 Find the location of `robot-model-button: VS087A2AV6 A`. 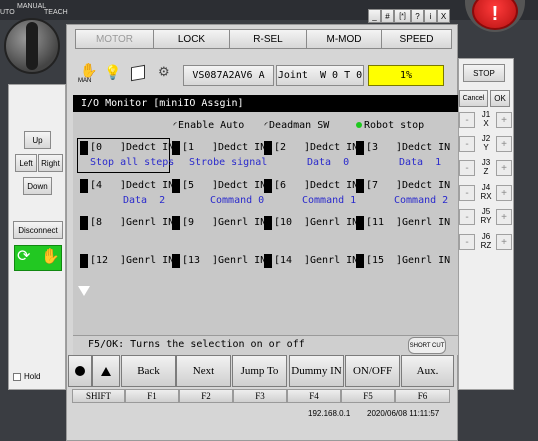

robot-model-button: VS087A2AV6 A is located at coordinates (228, 75).